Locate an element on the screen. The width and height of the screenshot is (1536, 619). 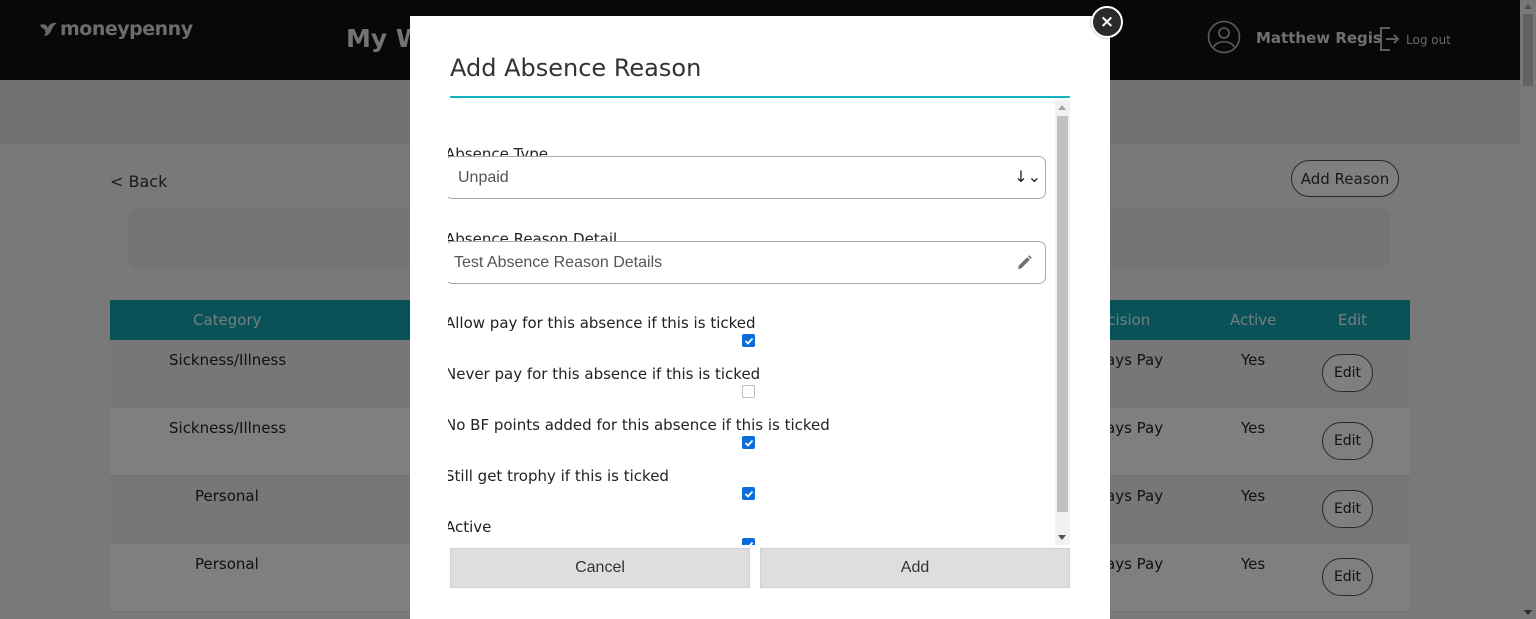
active-label: Active is located at coordinates (470, 527).